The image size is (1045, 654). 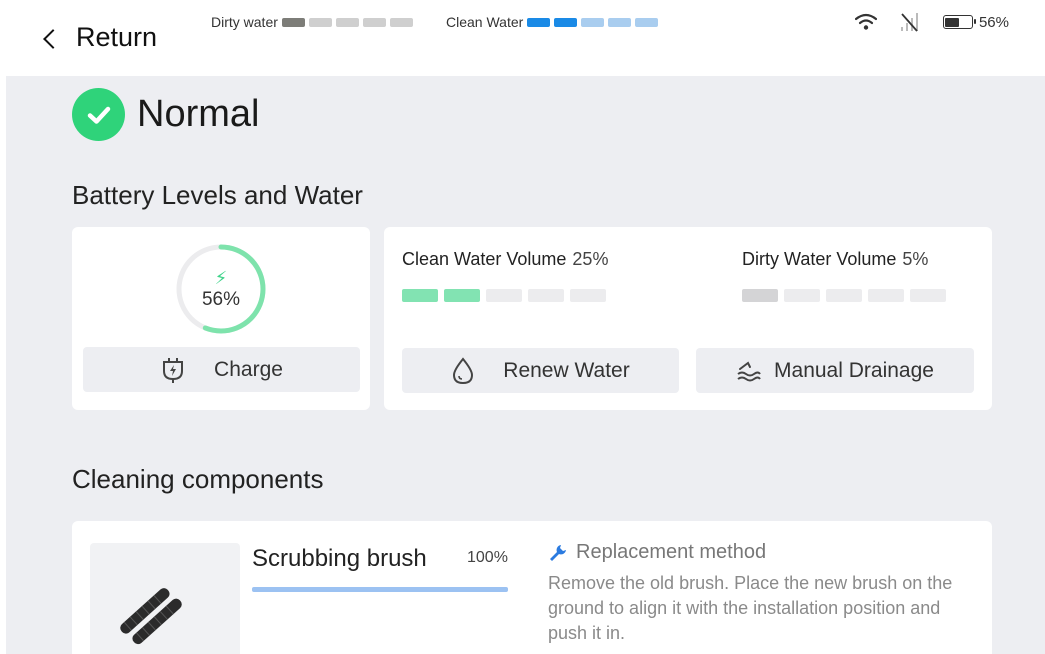 I want to click on battery-water-section-title: Battery Levels and Water, so click(x=217, y=195).